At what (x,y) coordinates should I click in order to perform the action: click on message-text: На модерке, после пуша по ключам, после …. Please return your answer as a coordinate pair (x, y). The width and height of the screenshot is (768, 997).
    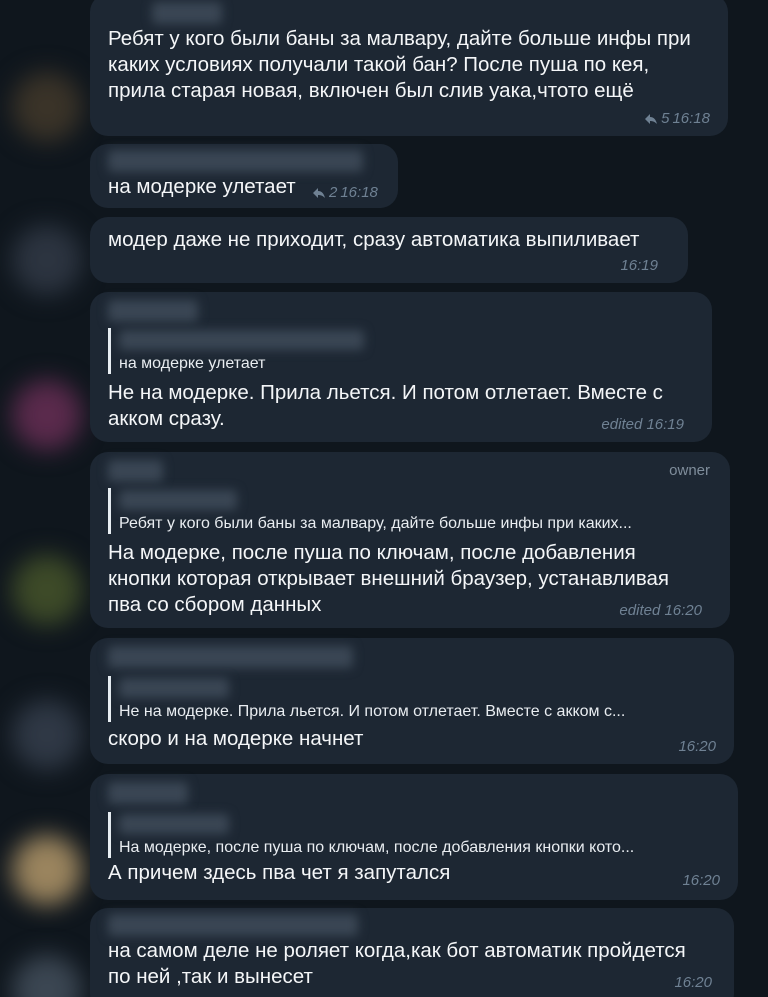
    Looking at the image, I should click on (388, 578).